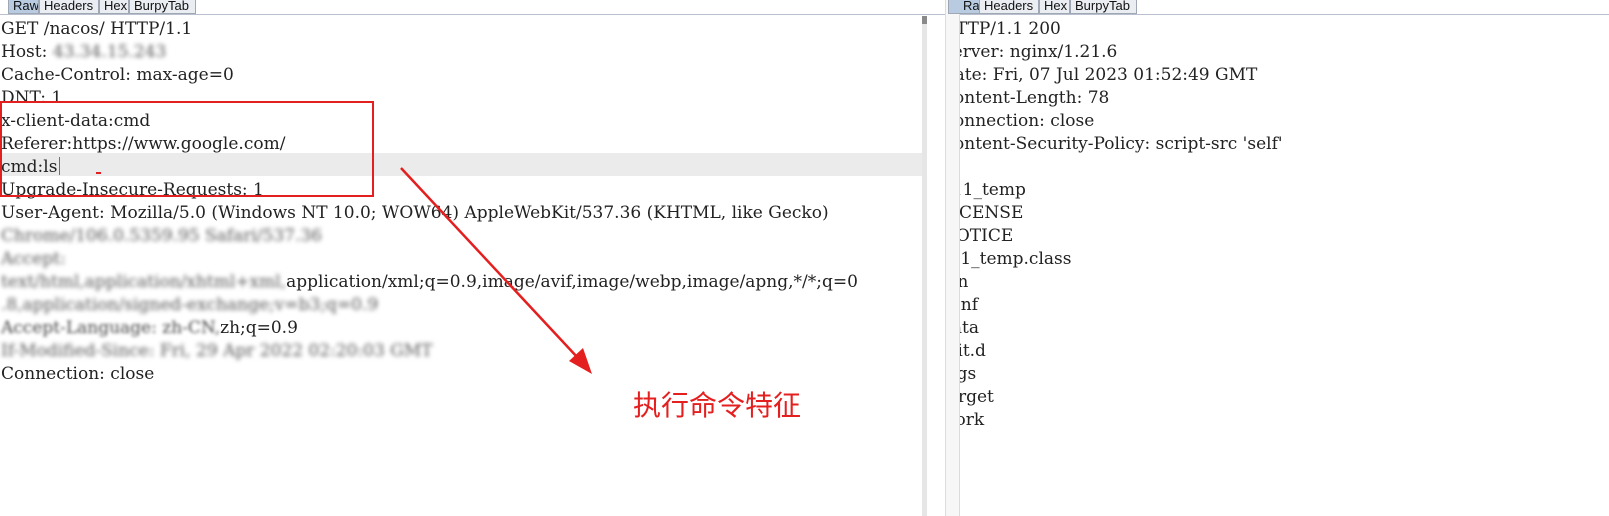 The height and width of the screenshot is (516, 1609). Describe the element at coordinates (143, 145) in the screenshot. I see `request-line: Referer:https://www.google.com/` at that location.